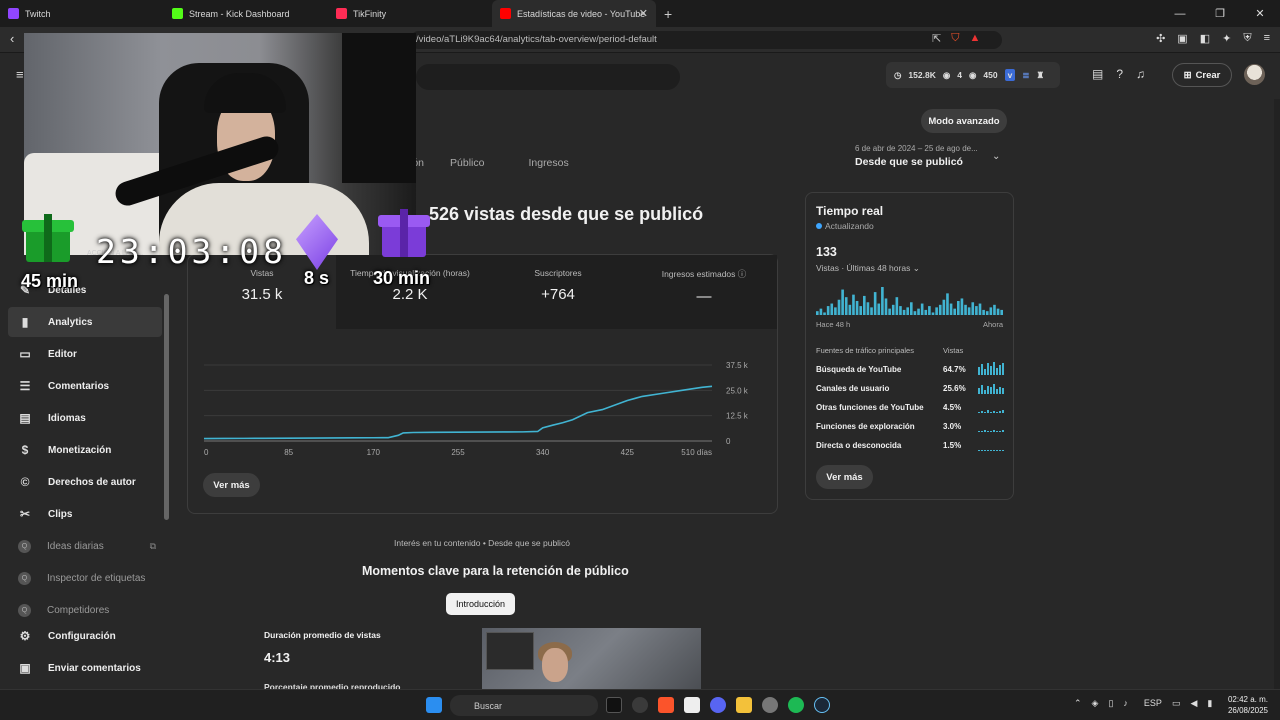 This screenshot has width=1280, height=720. What do you see at coordinates (85, 418) in the screenshot?
I see `sidebar-item-idiomas: ▤ Idiomas` at bounding box center [85, 418].